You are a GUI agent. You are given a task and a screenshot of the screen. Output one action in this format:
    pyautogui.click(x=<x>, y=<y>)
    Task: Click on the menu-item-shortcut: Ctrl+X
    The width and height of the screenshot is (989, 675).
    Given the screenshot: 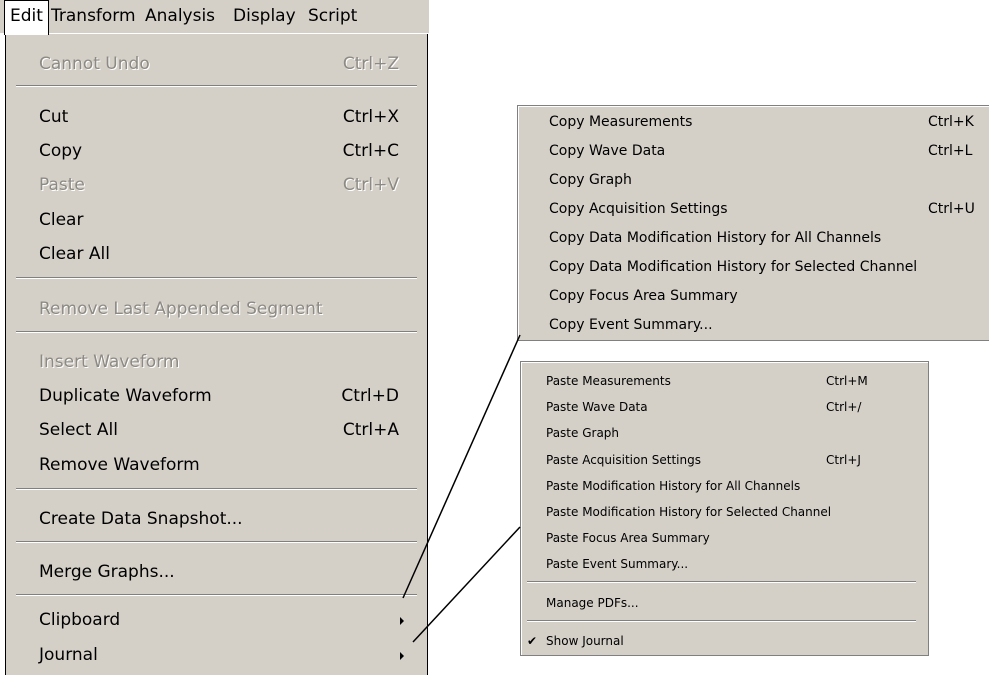 What is the action you would take?
    pyautogui.click(x=370, y=117)
    